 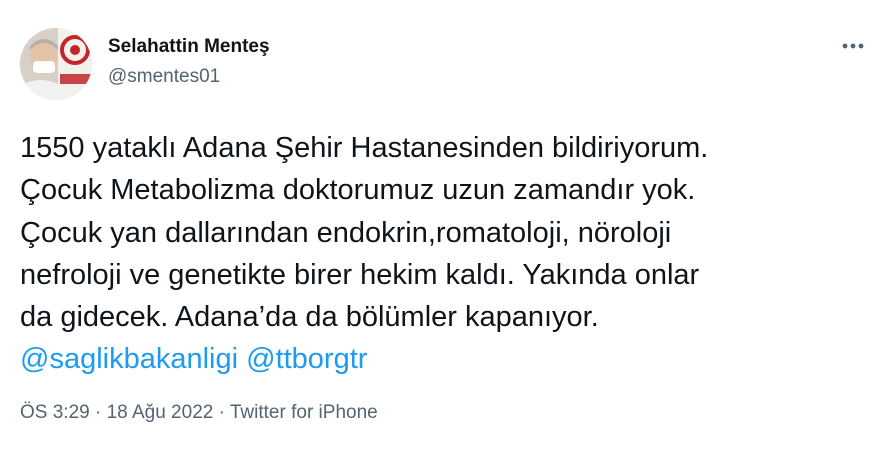 What do you see at coordinates (160, 412) in the screenshot?
I see `tweet-date: 18 Ağu 2022` at bounding box center [160, 412].